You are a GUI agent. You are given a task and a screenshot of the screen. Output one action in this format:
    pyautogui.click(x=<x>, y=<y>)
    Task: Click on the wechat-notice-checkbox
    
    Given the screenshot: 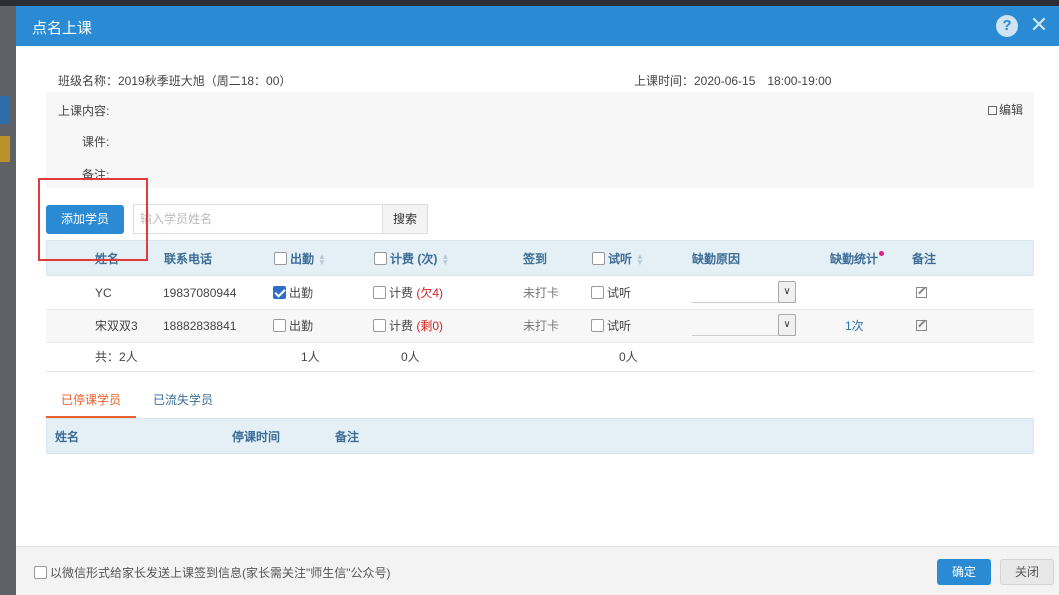 What is the action you would take?
    pyautogui.click(x=40, y=572)
    